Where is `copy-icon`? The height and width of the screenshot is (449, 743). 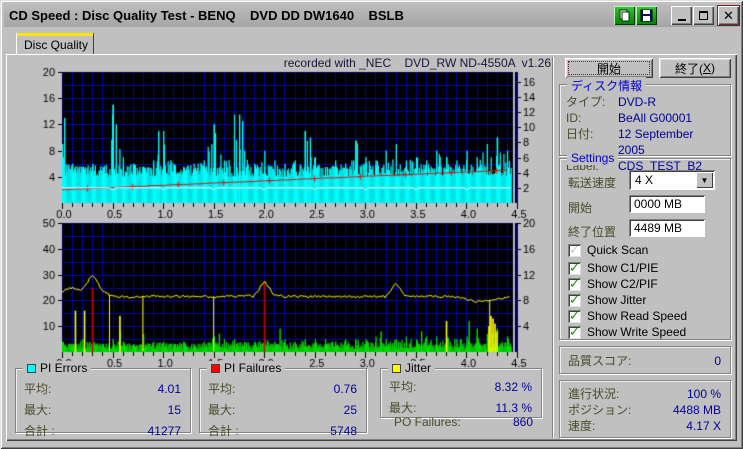 copy-icon is located at coordinates (624, 15).